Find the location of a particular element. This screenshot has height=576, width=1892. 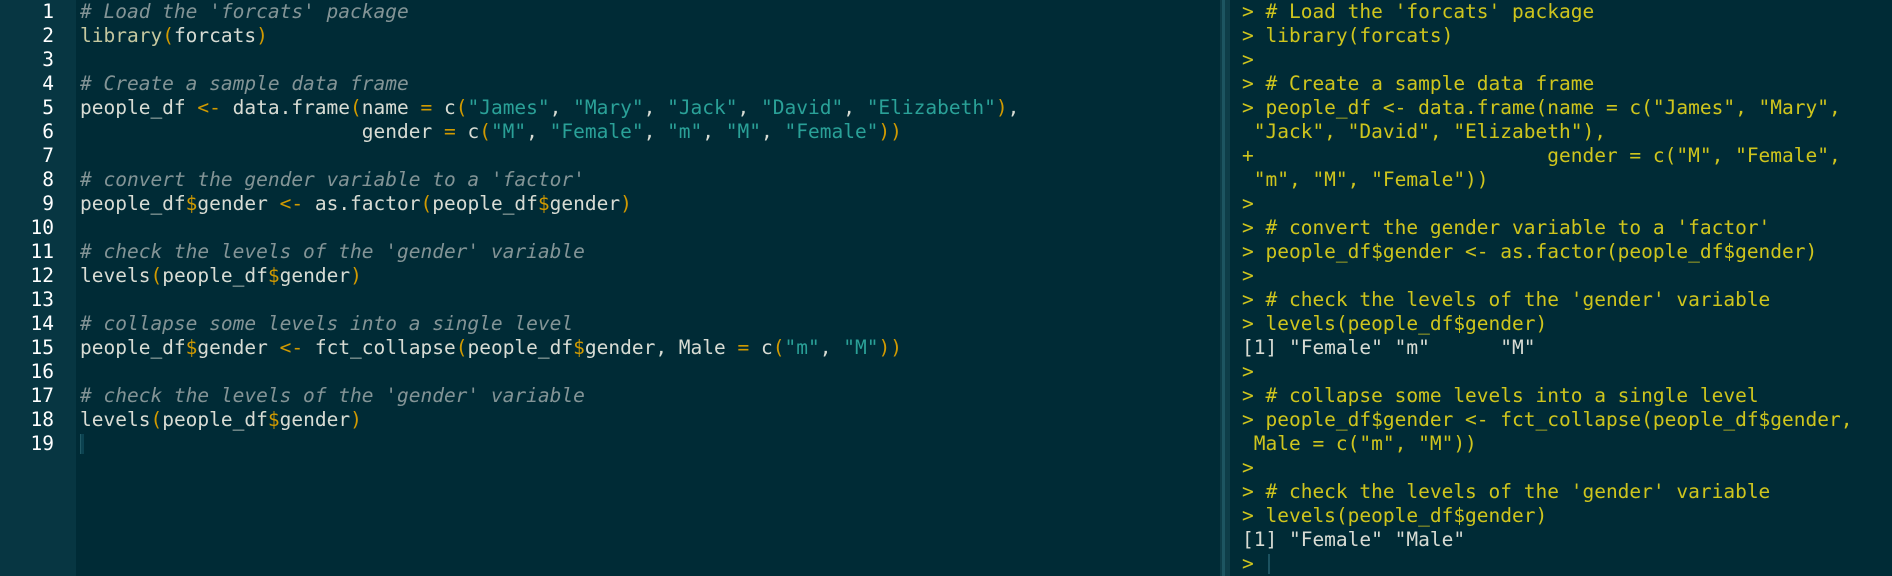

code-token: as.factor is located at coordinates (362, 203).